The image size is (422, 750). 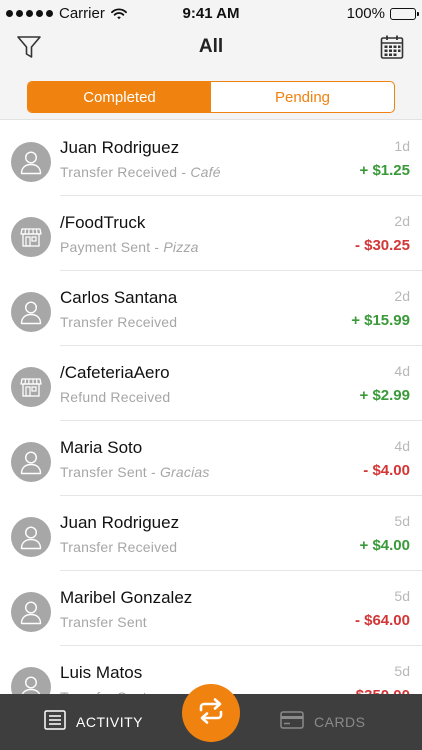 I want to click on transfer-arrows-icon, so click(x=211, y=713).